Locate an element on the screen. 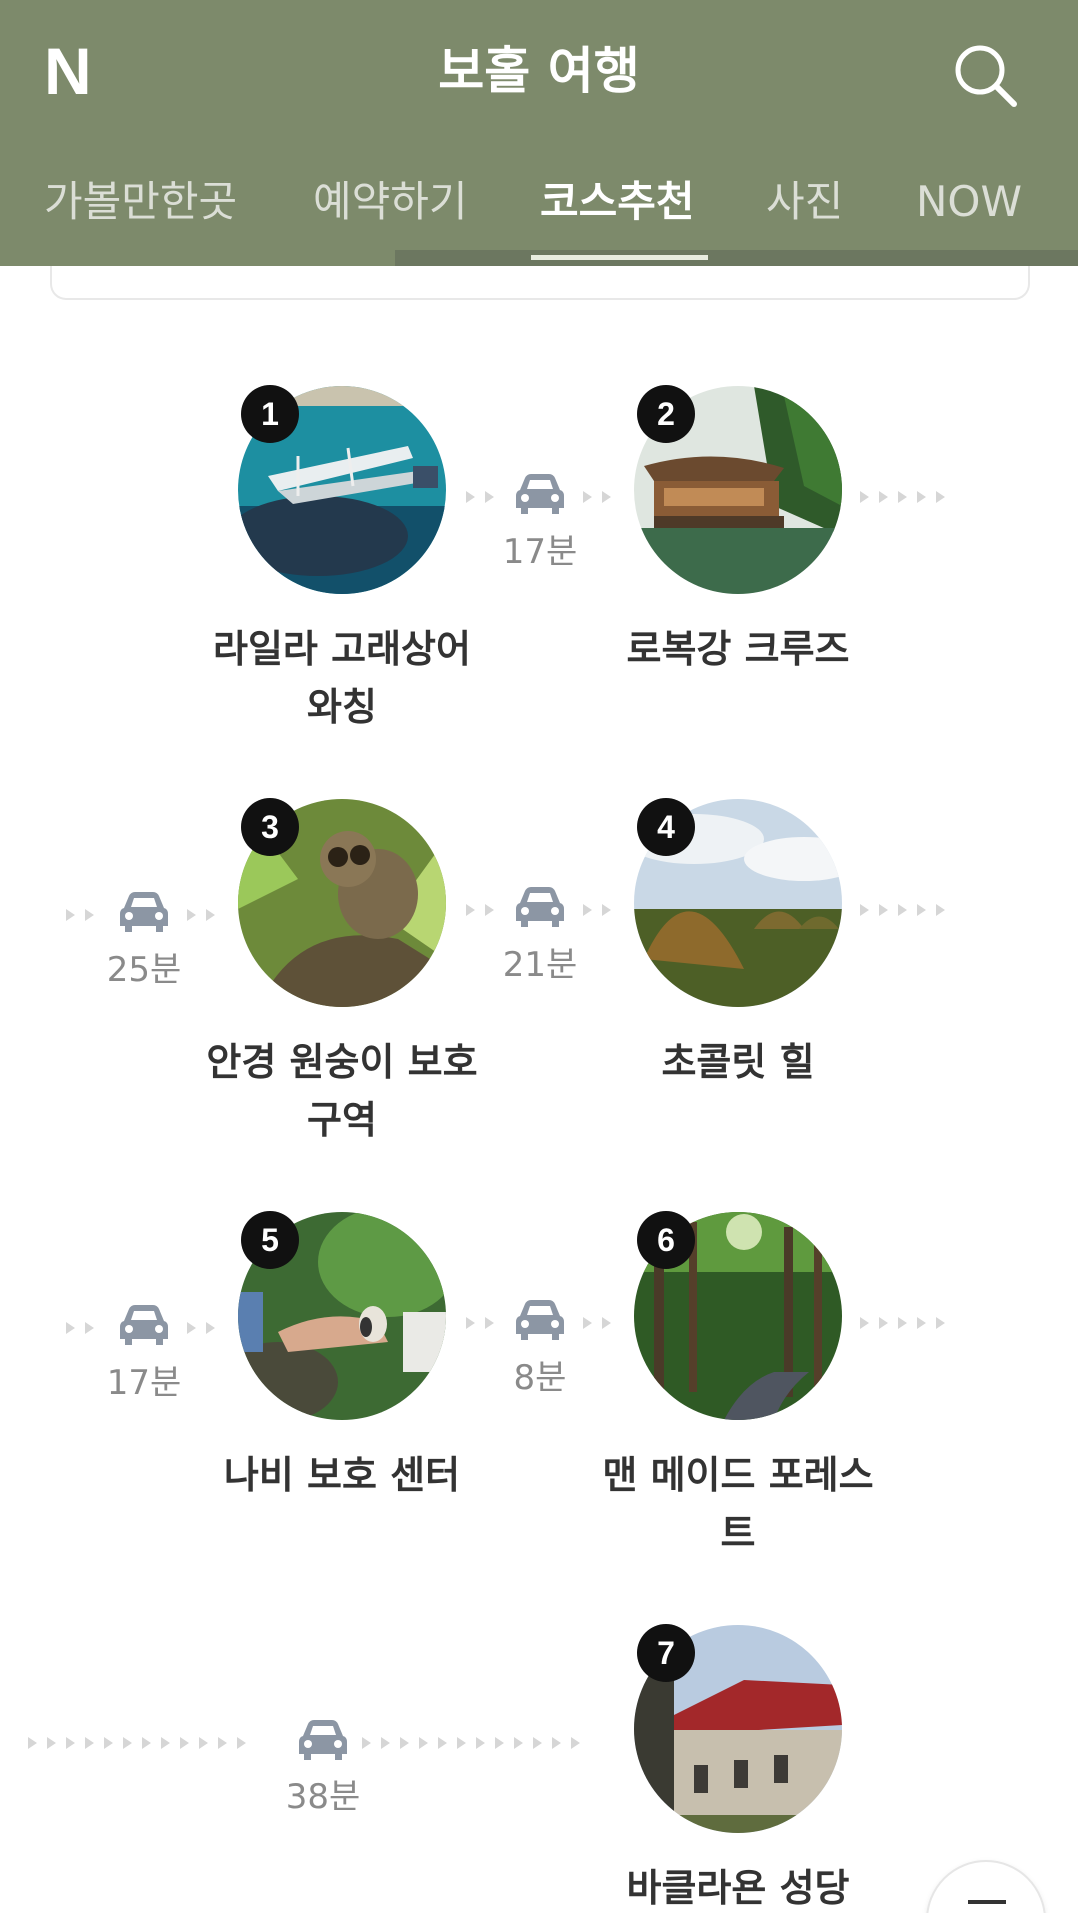 Image resolution: width=1078 pixels, height=1913 pixels. search-icon is located at coordinates (986, 76).